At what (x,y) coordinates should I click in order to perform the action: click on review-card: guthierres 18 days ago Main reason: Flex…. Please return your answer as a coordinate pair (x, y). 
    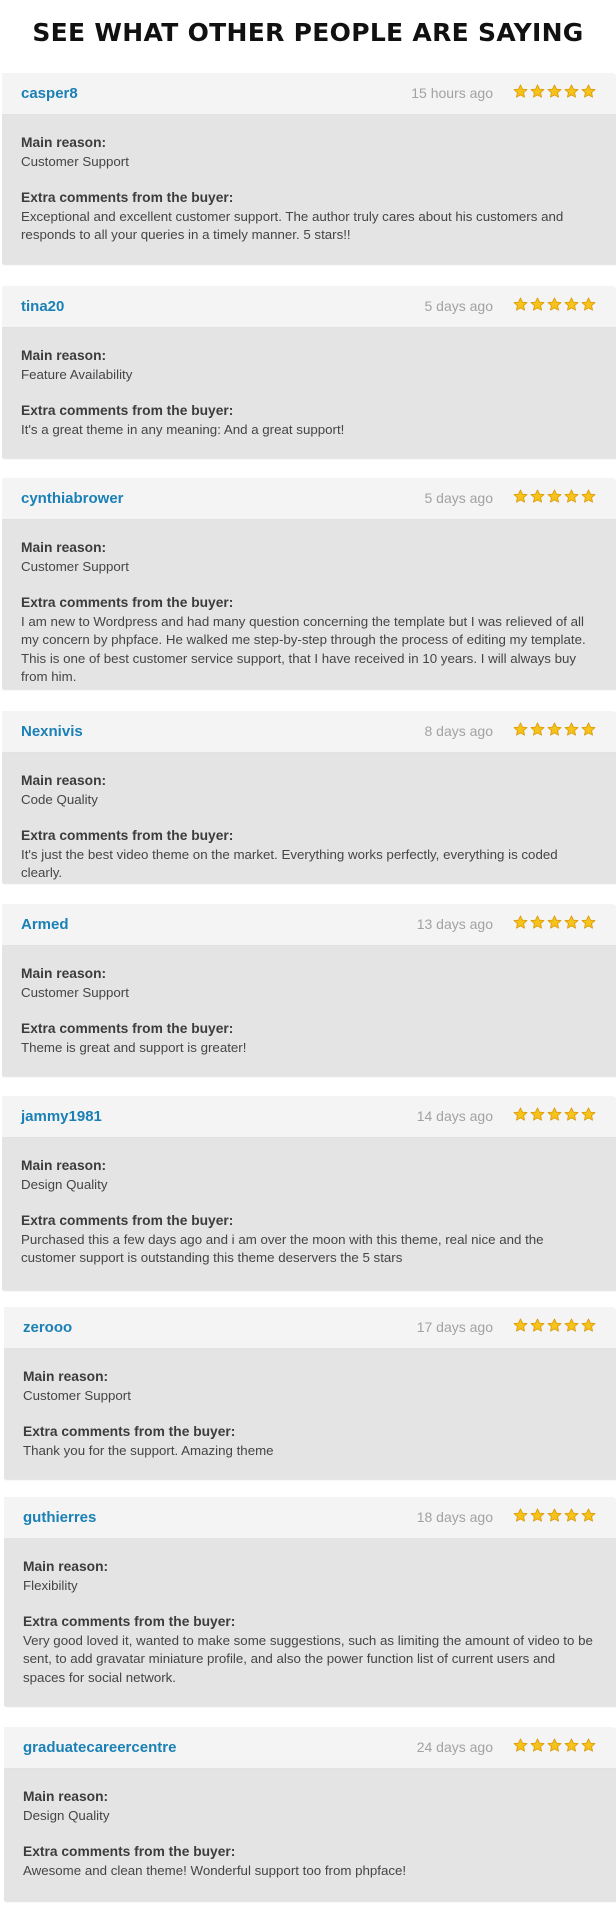
    Looking at the image, I should click on (310, 1601).